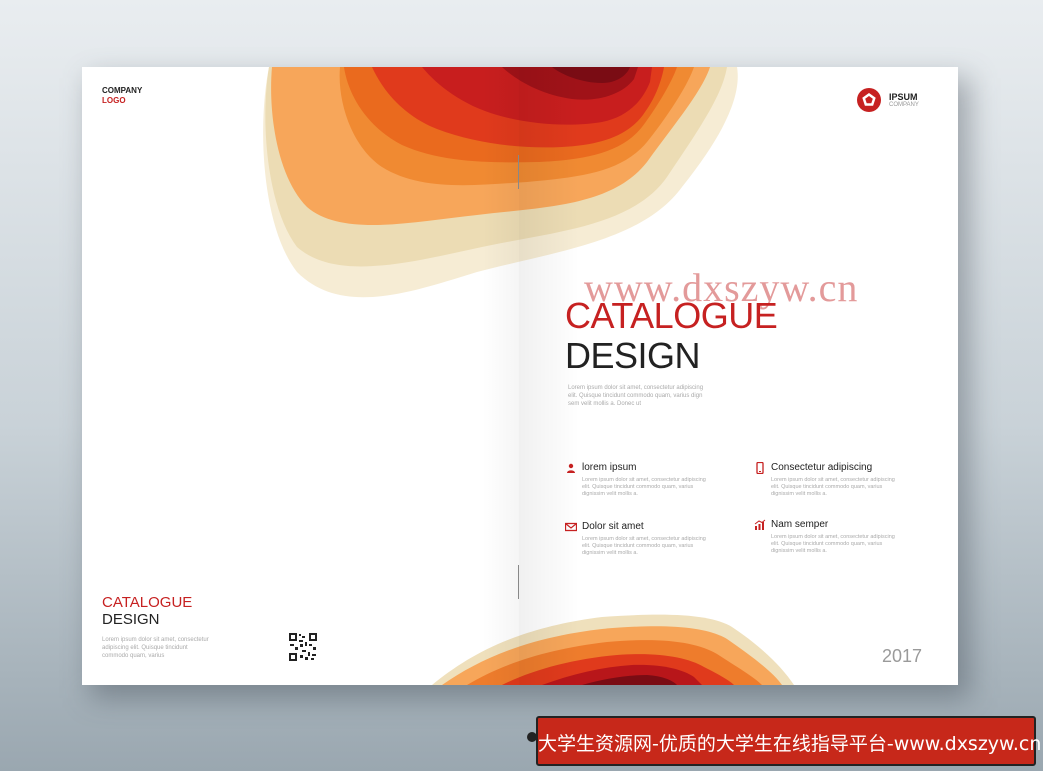 This screenshot has width=1043, height=771. I want to click on banner-text: 大学生资源网-优质的大学生在线指导平台-www.dxszyw.cn, so click(790, 744).